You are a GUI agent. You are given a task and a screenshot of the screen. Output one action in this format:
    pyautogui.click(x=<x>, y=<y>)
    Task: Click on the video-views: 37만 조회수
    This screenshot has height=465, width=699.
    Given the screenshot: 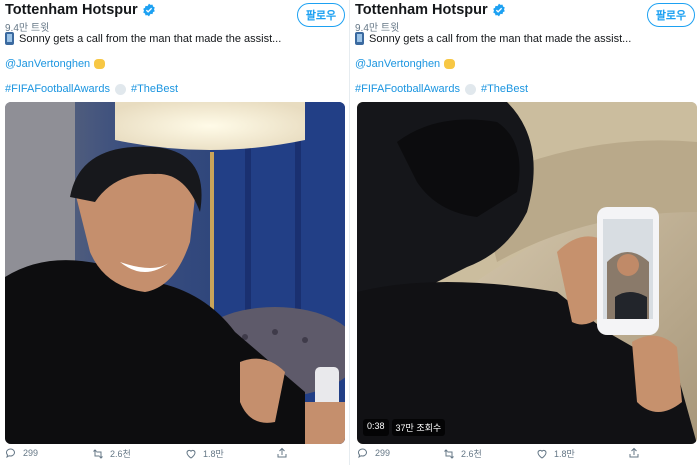 What is the action you would take?
    pyautogui.click(x=418, y=427)
    